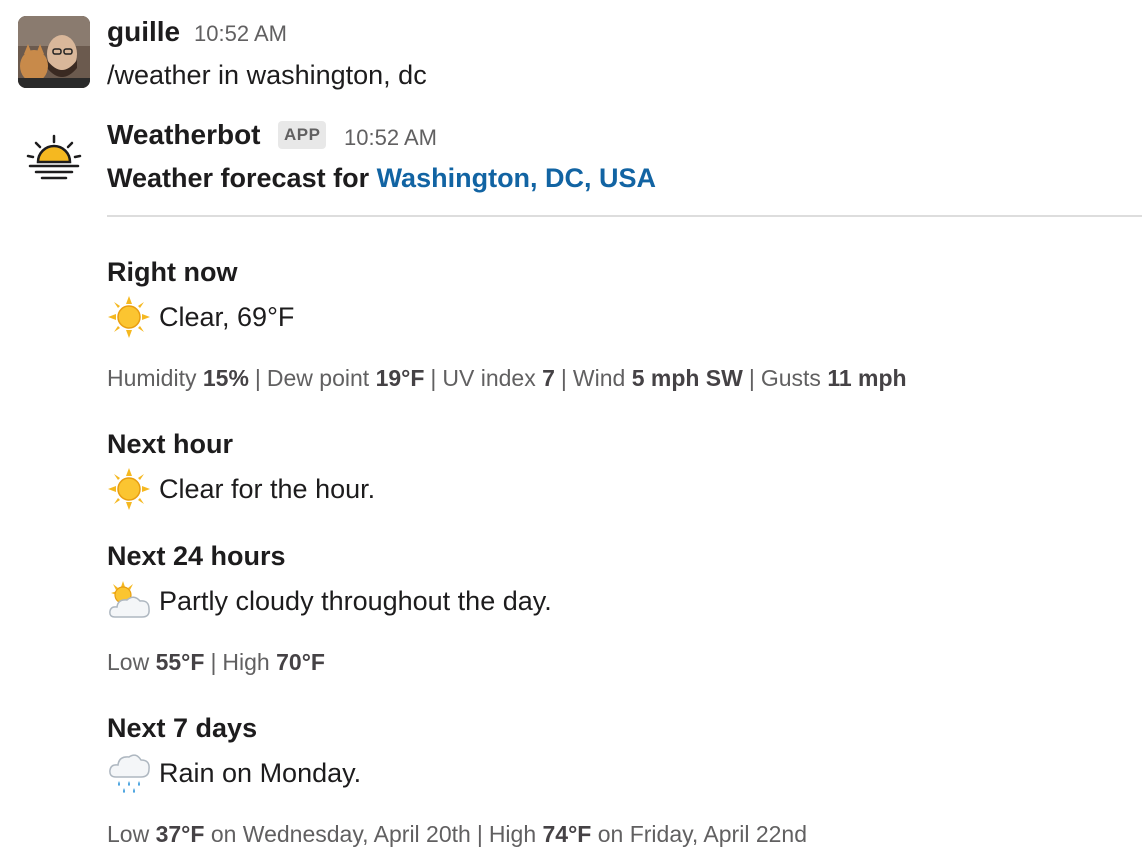 The width and height of the screenshot is (1142, 868). Describe the element at coordinates (267, 488) in the screenshot. I see `next-hour-summary: Clear for the hour.` at that location.